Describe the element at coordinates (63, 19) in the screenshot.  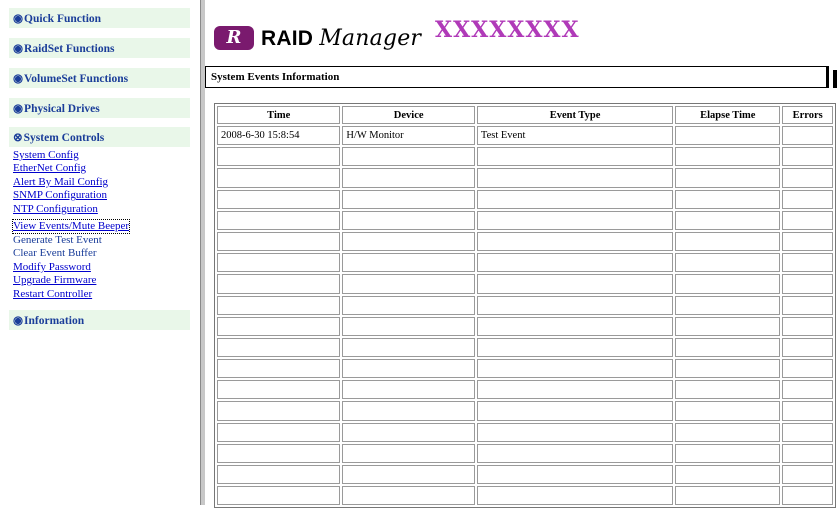
I see `section-label: Quick Function` at that location.